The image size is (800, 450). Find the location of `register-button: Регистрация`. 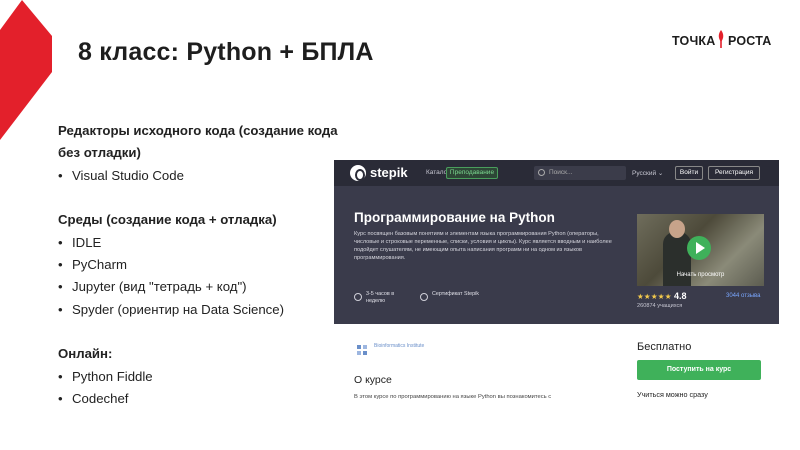

register-button: Регистрация is located at coordinates (734, 173).